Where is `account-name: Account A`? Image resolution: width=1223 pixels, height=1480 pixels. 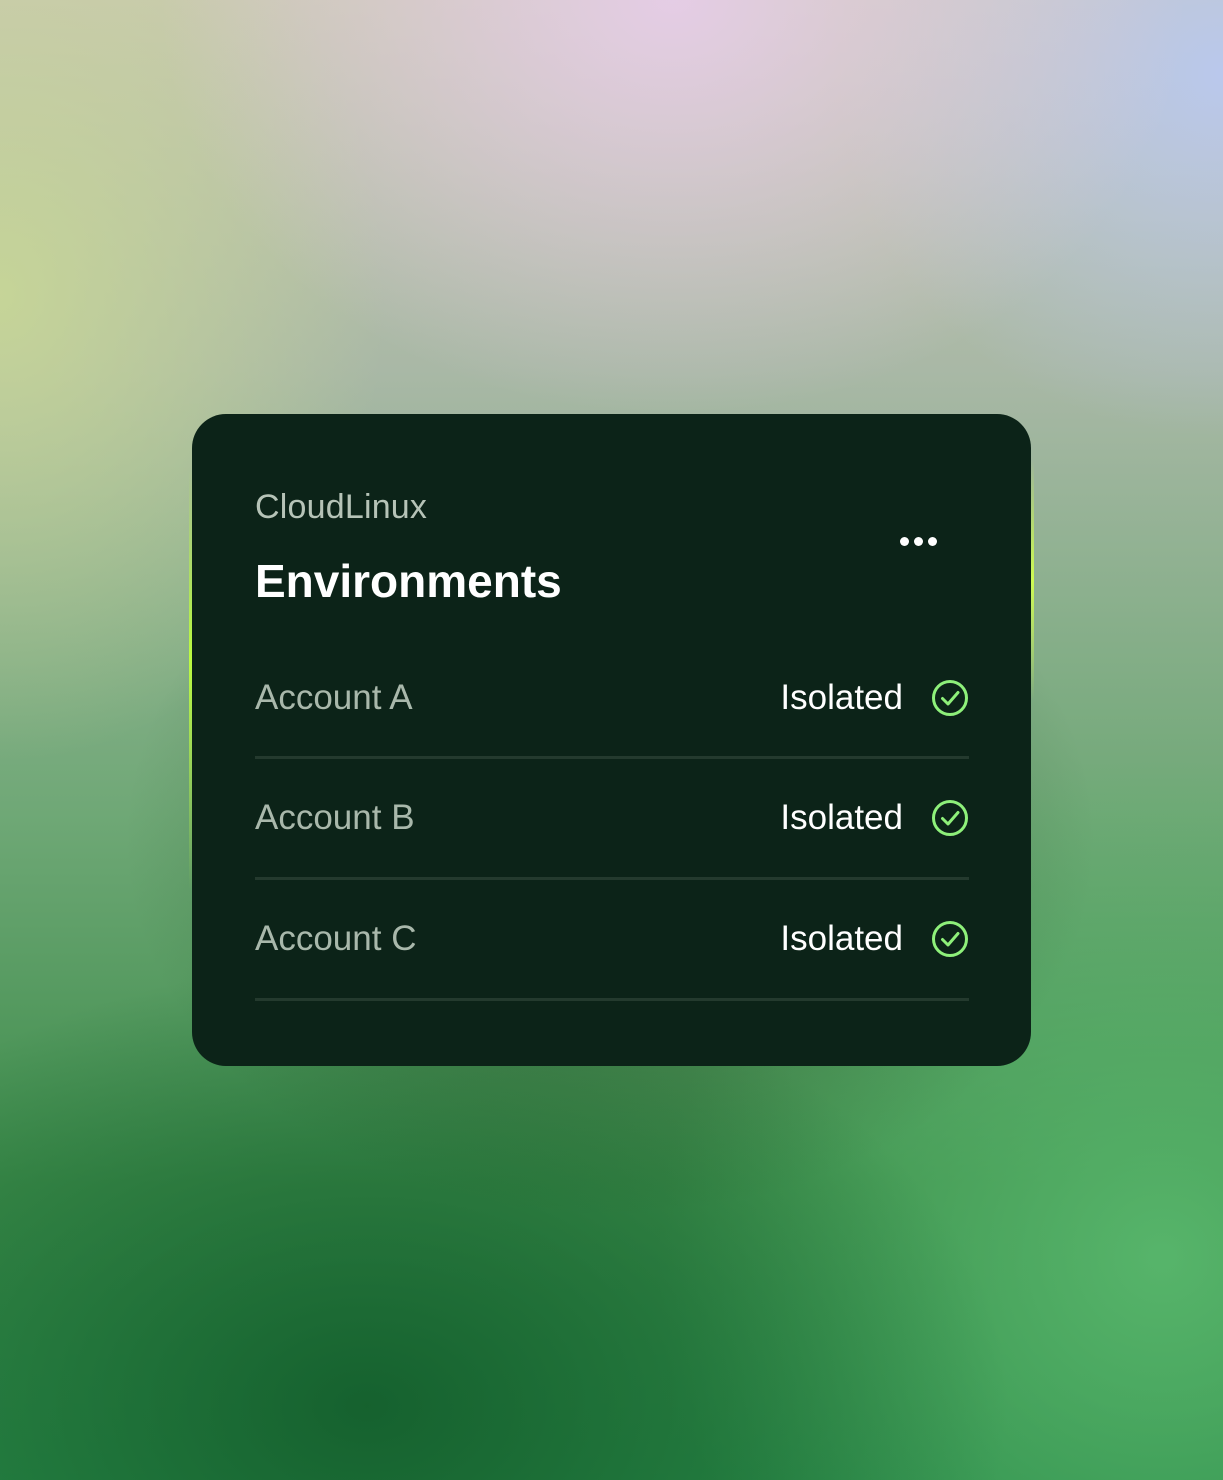
account-name: Account A is located at coordinates (334, 697).